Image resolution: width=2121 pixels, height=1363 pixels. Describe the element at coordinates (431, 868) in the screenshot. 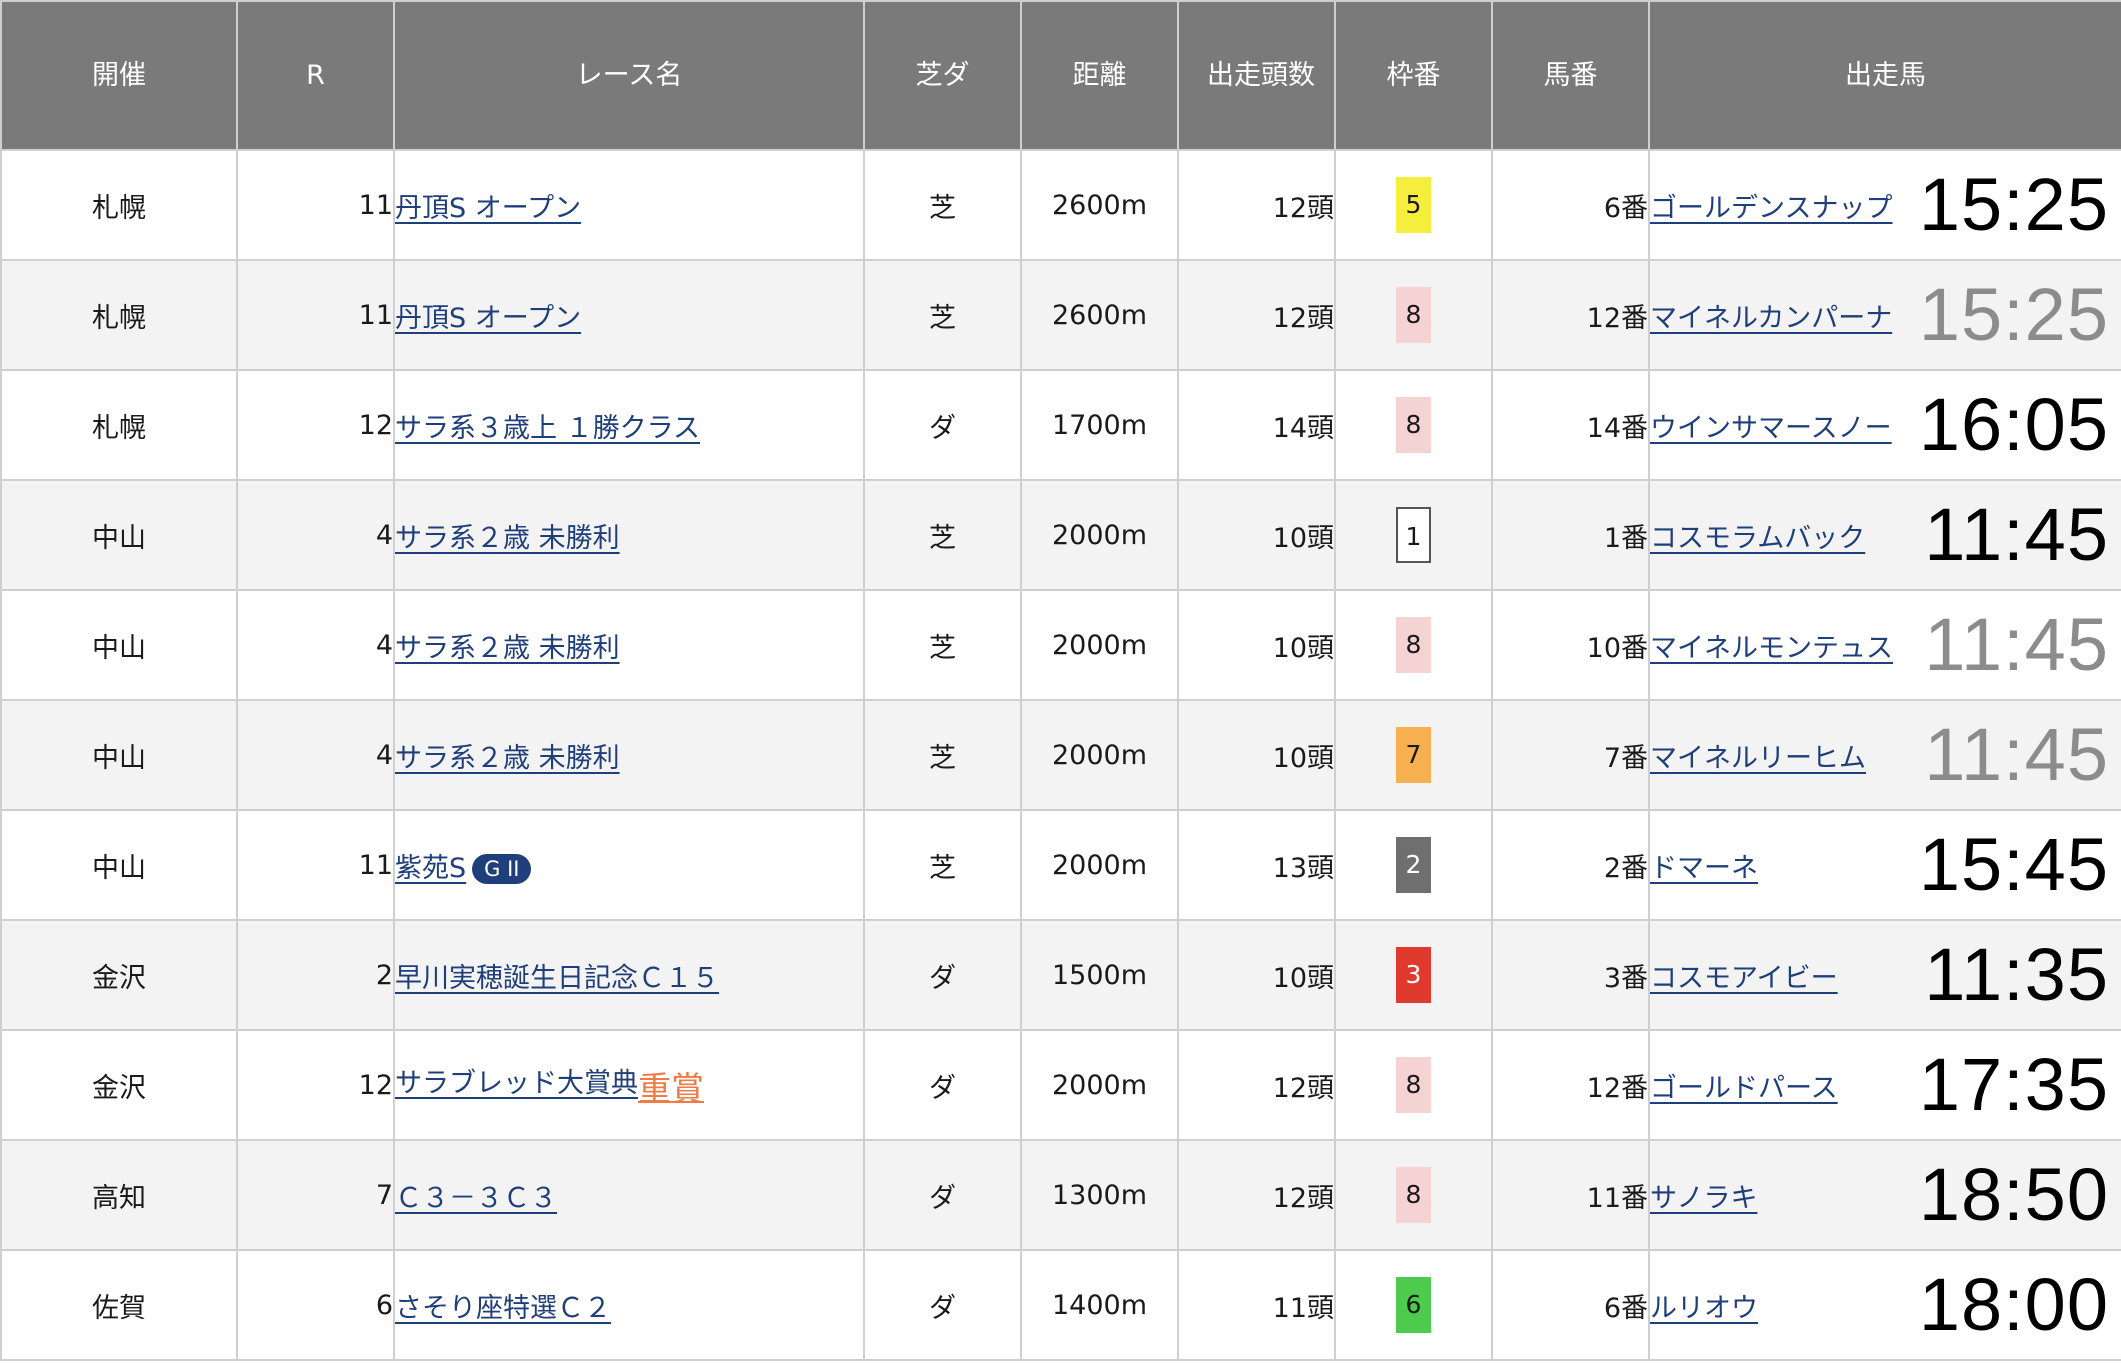

I see `race-name-link: 紫苑S` at that location.